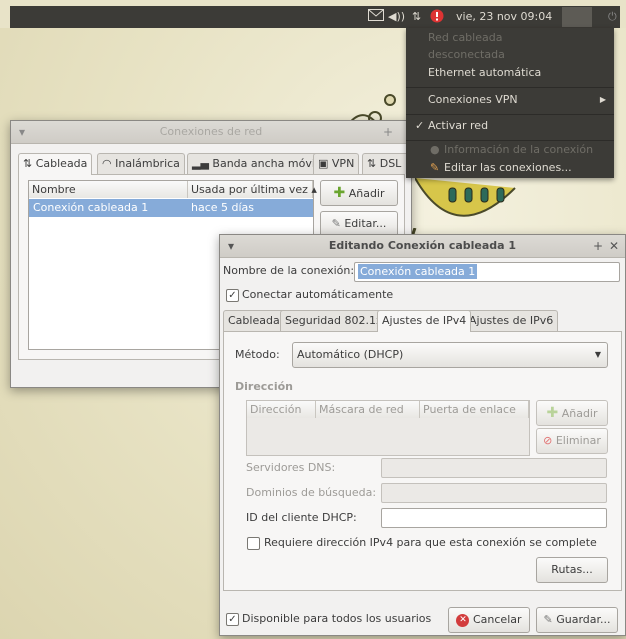  I want to click on add-connection-button: ✚ Añadir, so click(359, 193).